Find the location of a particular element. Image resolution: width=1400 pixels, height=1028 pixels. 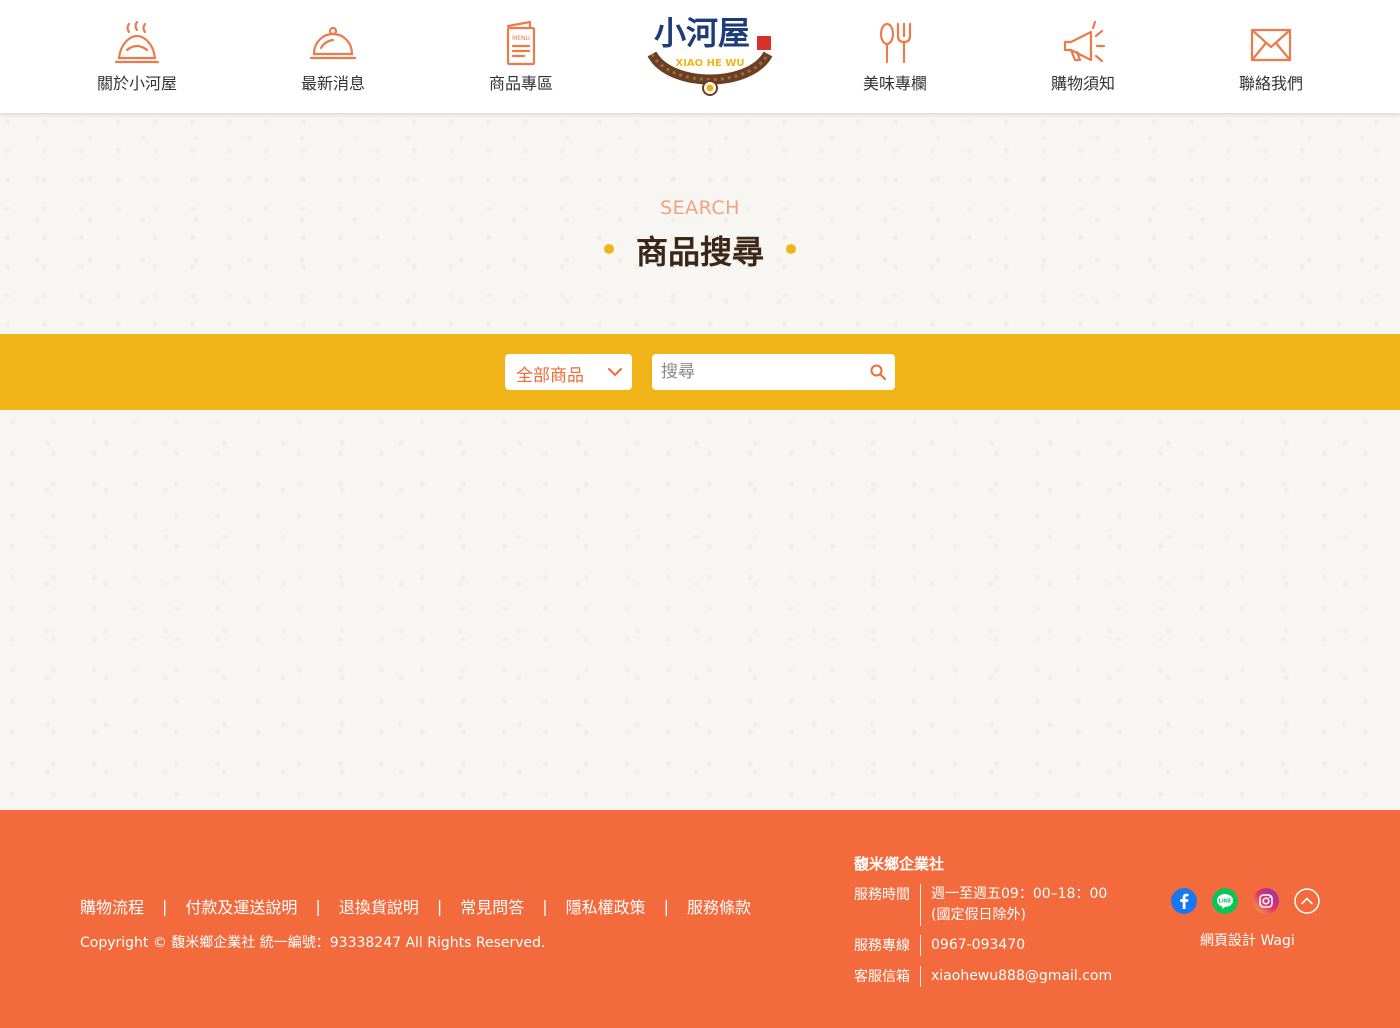

hotline-row: 服務專線 0967-093470 is located at coordinates (939, 945).